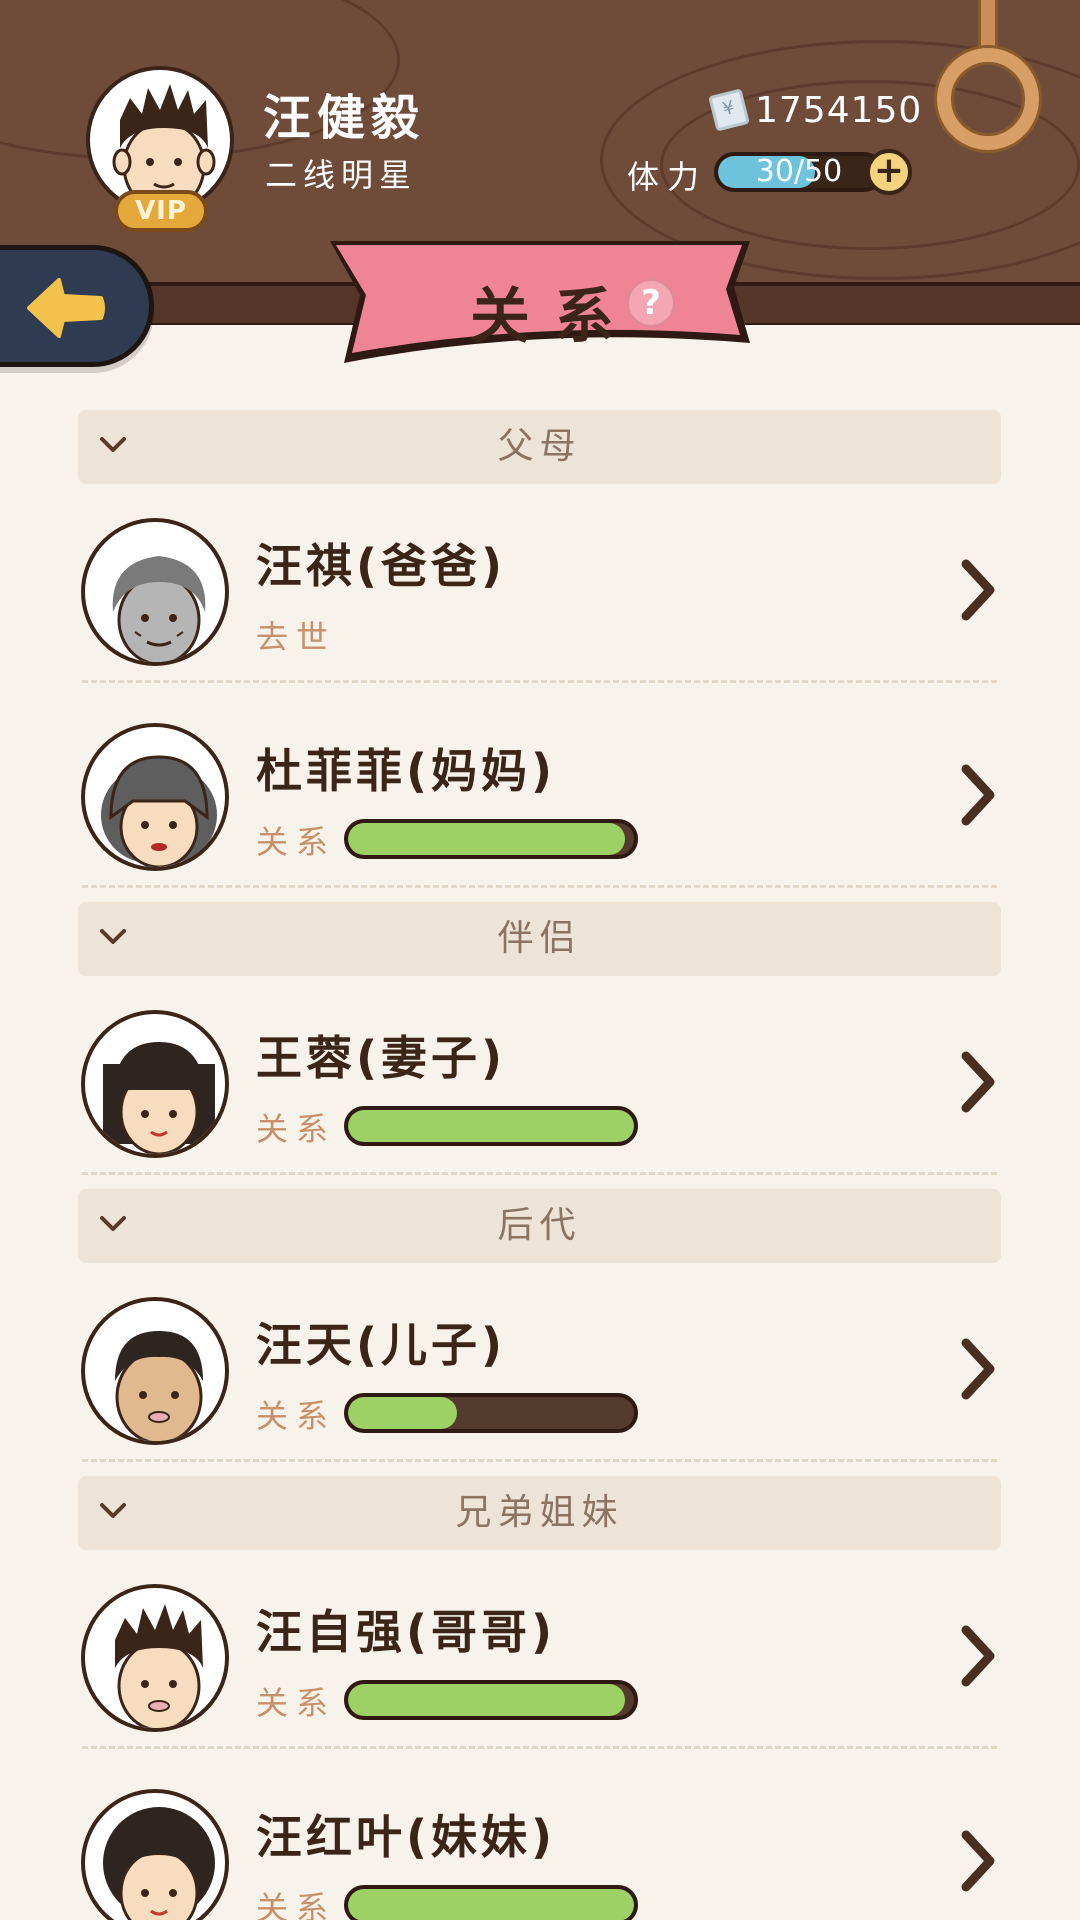  What do you see at coordinates (406, 771) in the screenshot?
I see `relative-name: 杜菲菲(妈妈)` at bounding box center [406, 771].